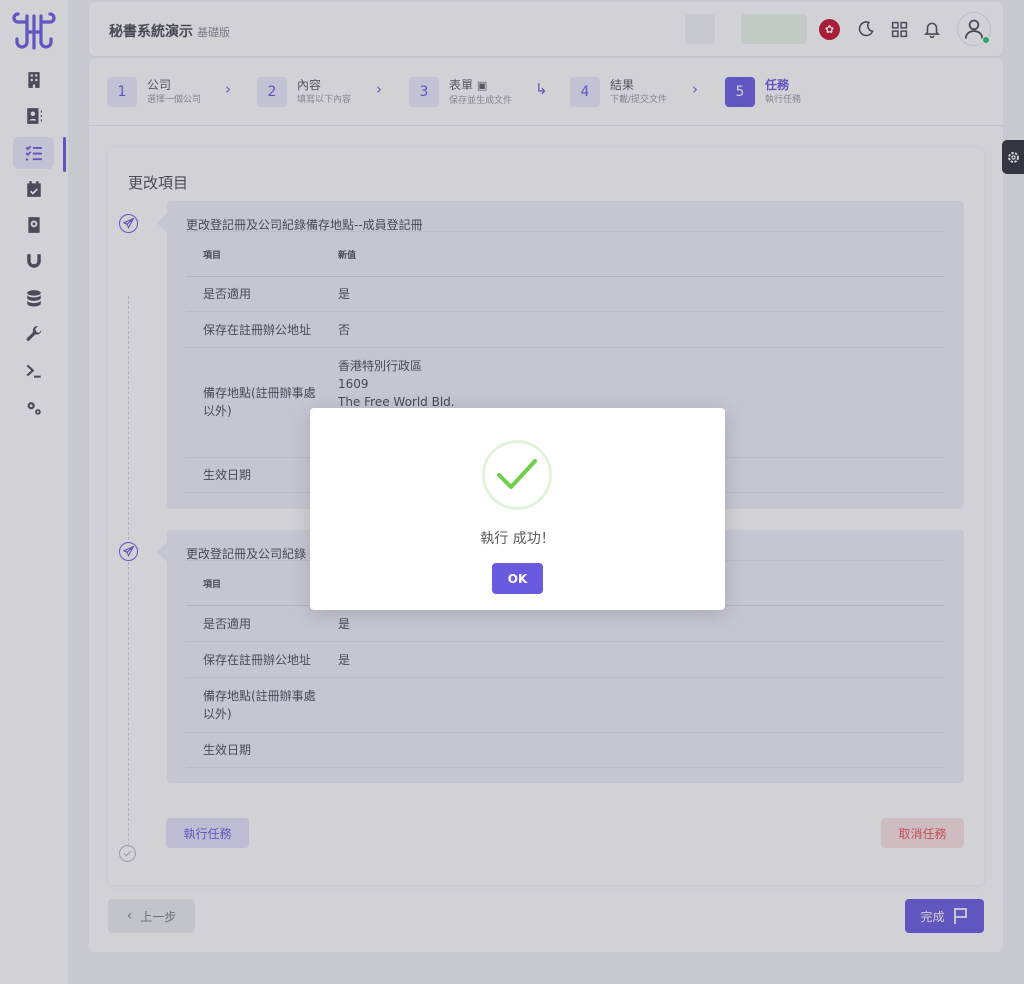 The height and width of the screenshot is (984, 1024). I want to click on ok-button: OK, so click(517, 578).